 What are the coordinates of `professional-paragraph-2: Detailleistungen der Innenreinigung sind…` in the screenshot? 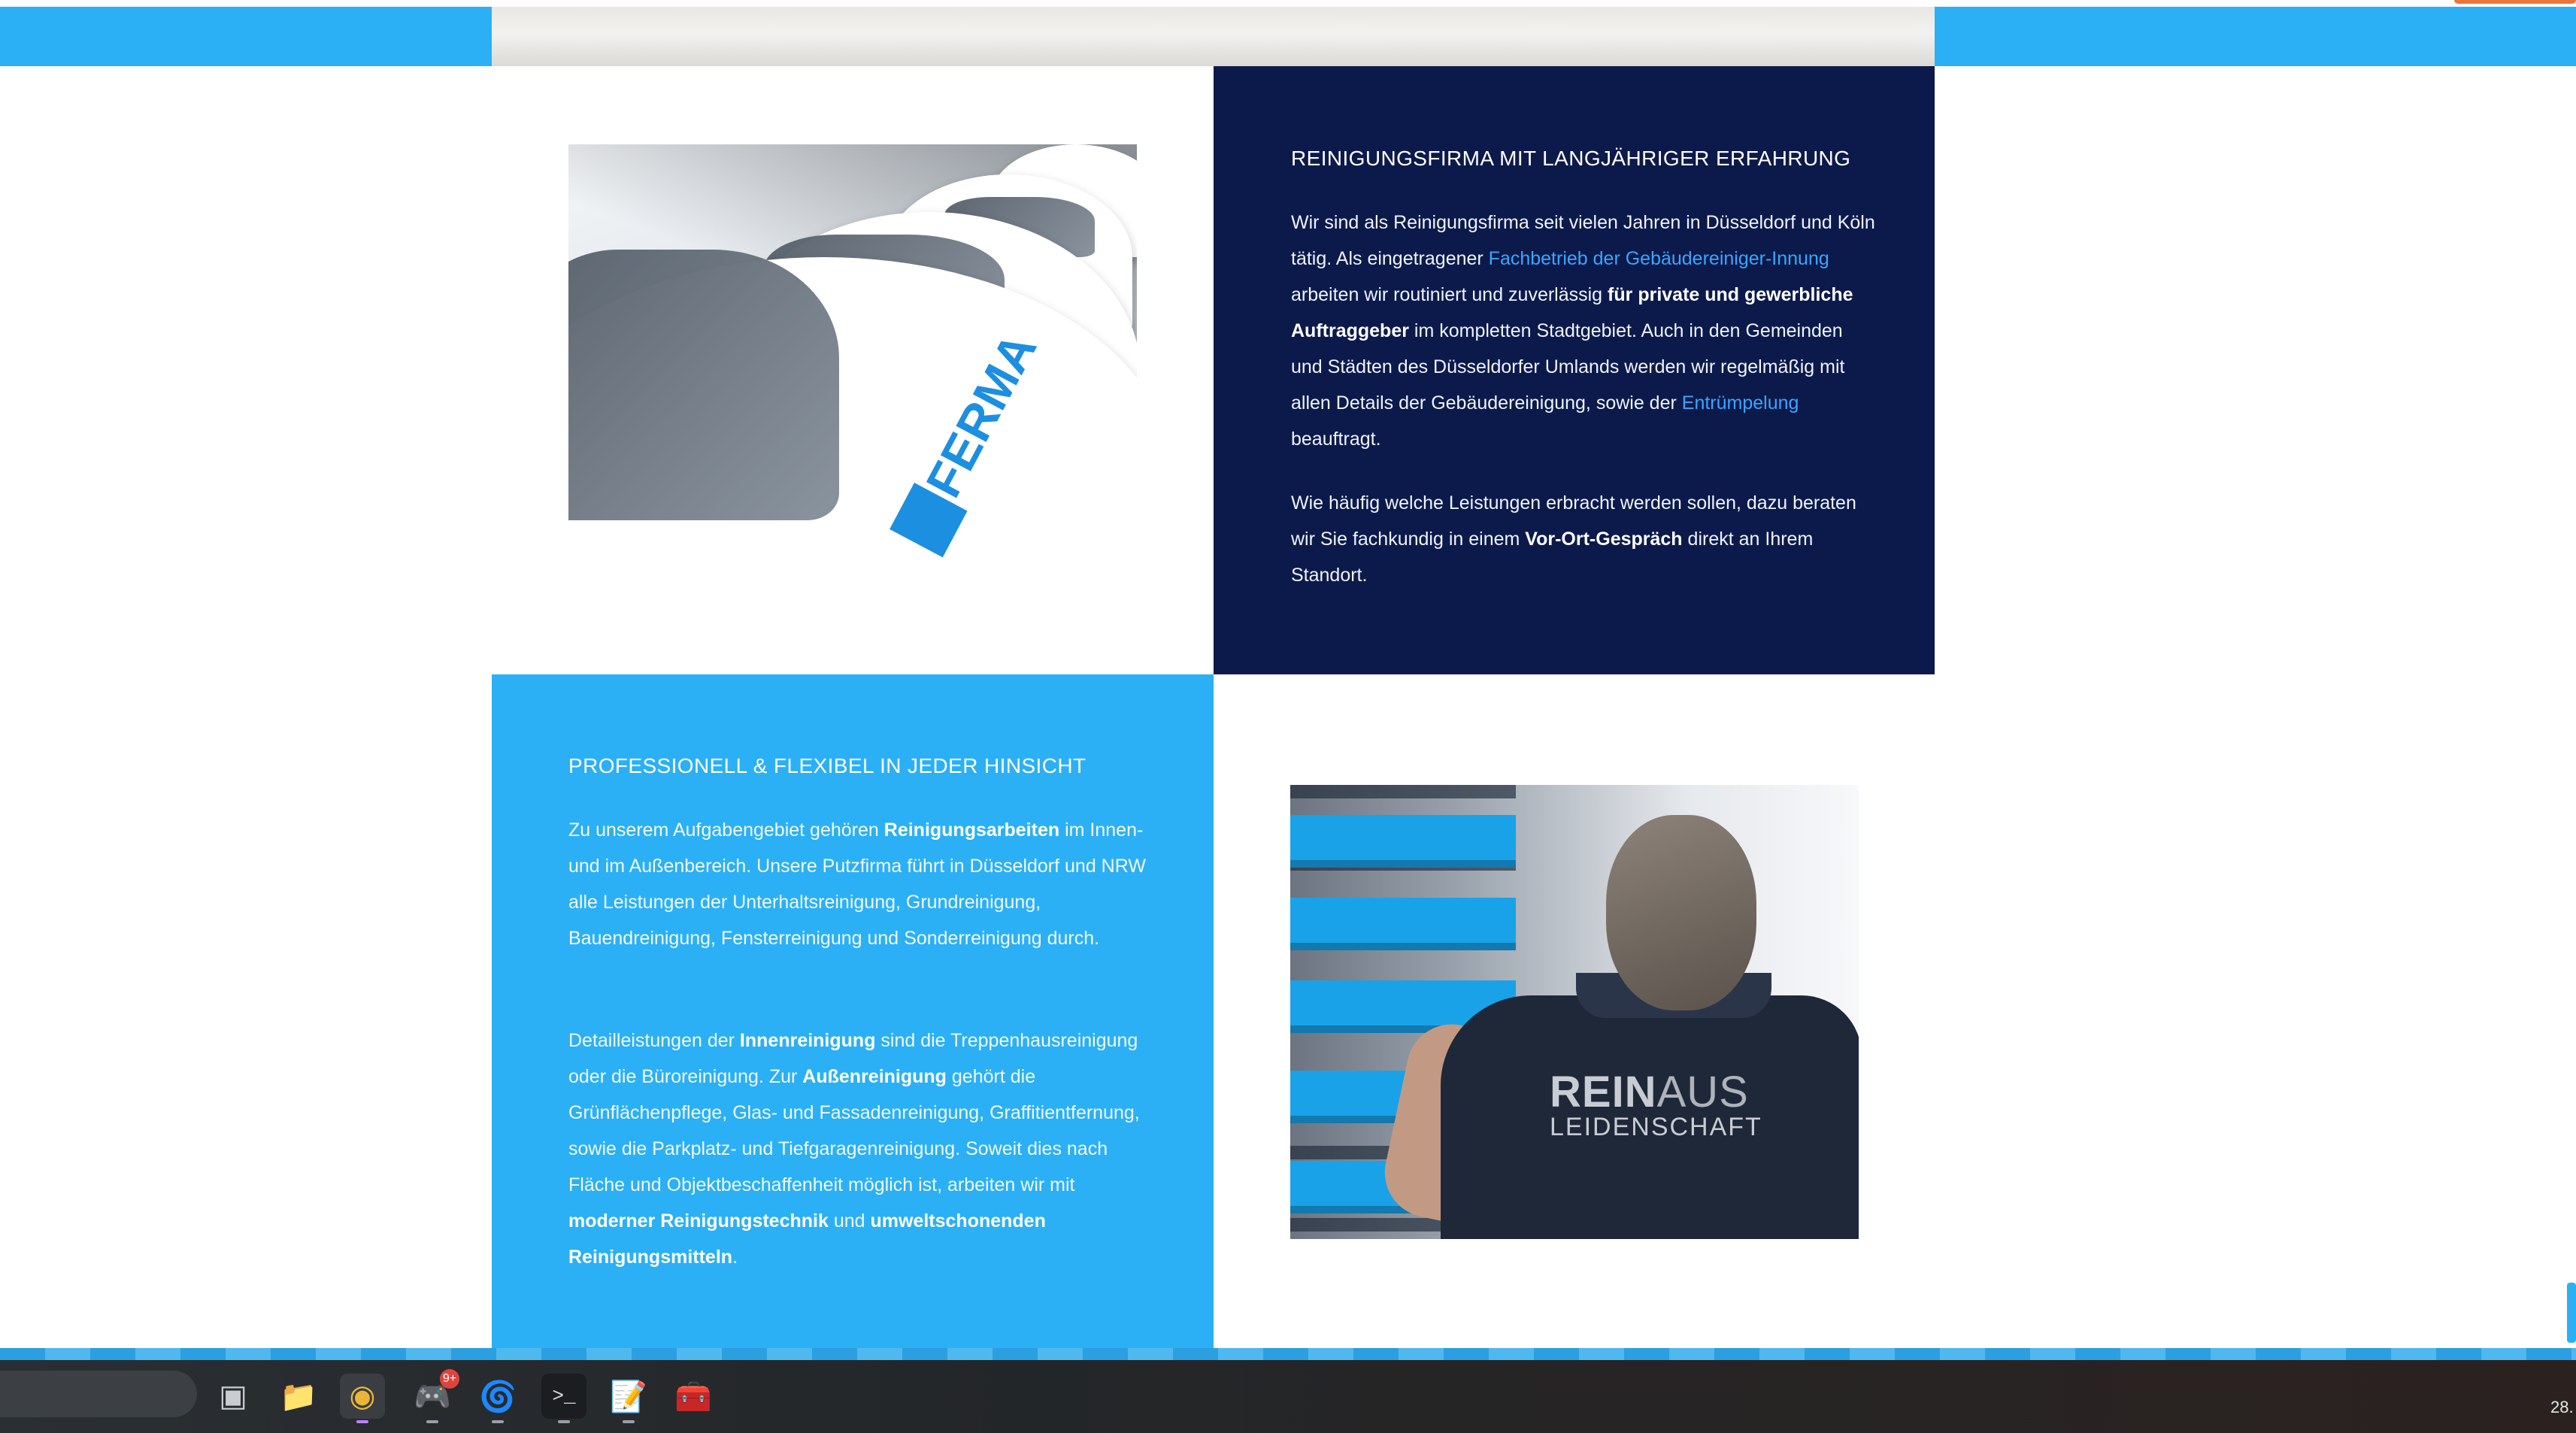 It's located at (854, 1149).